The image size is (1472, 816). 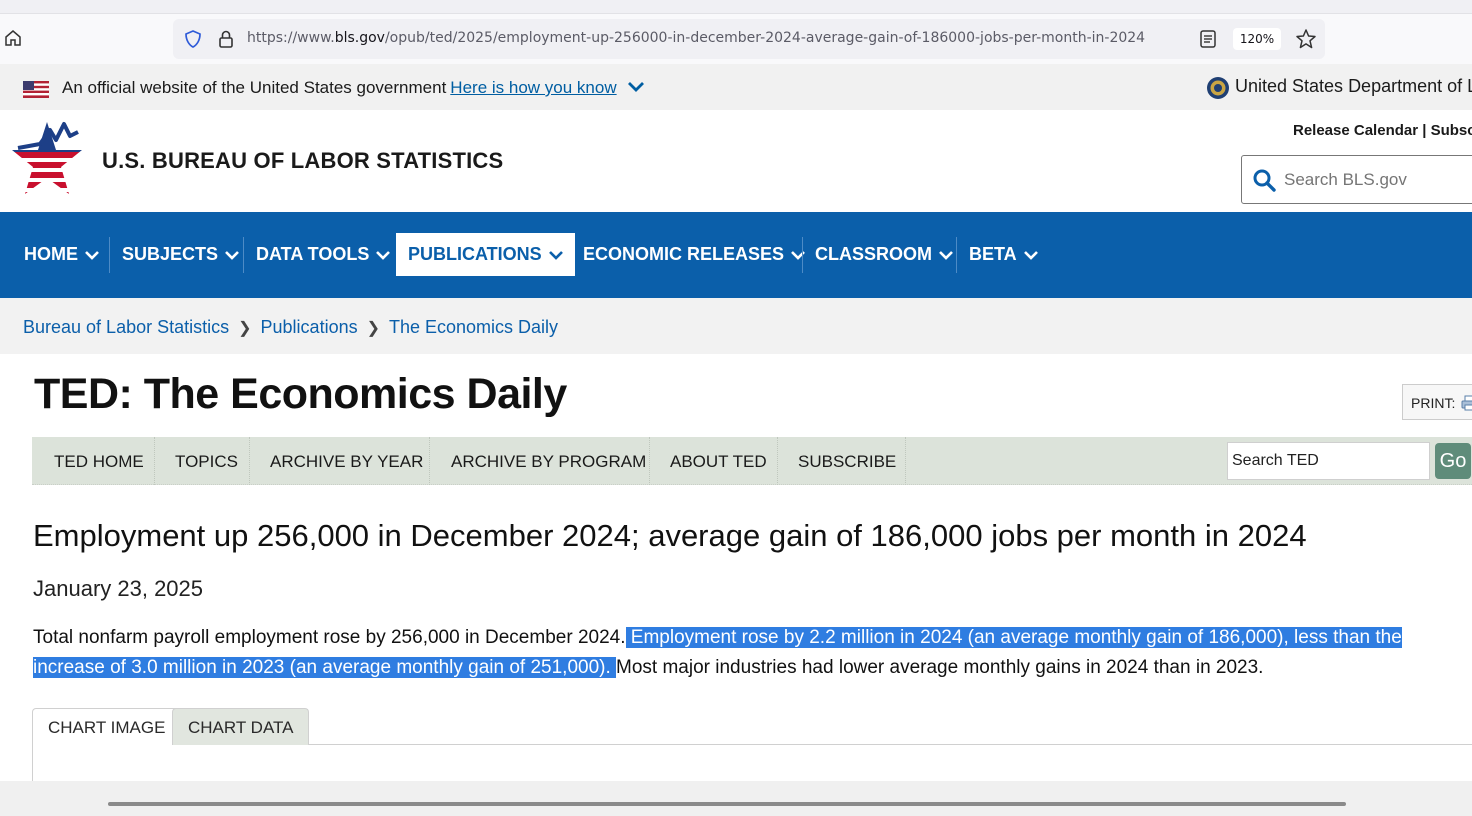 I want to click on shield-icon, so click(x=193, y=39).